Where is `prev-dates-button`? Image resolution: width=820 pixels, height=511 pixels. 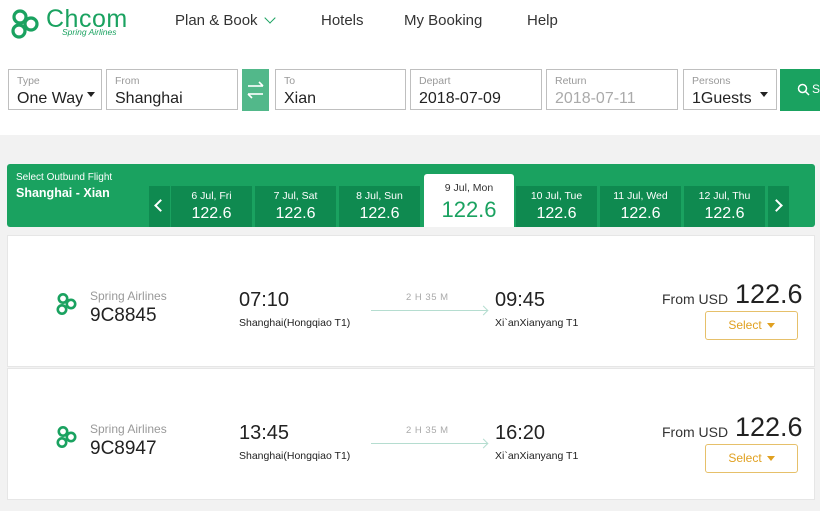
prev-dates-button is located at coordinates (159, 206).